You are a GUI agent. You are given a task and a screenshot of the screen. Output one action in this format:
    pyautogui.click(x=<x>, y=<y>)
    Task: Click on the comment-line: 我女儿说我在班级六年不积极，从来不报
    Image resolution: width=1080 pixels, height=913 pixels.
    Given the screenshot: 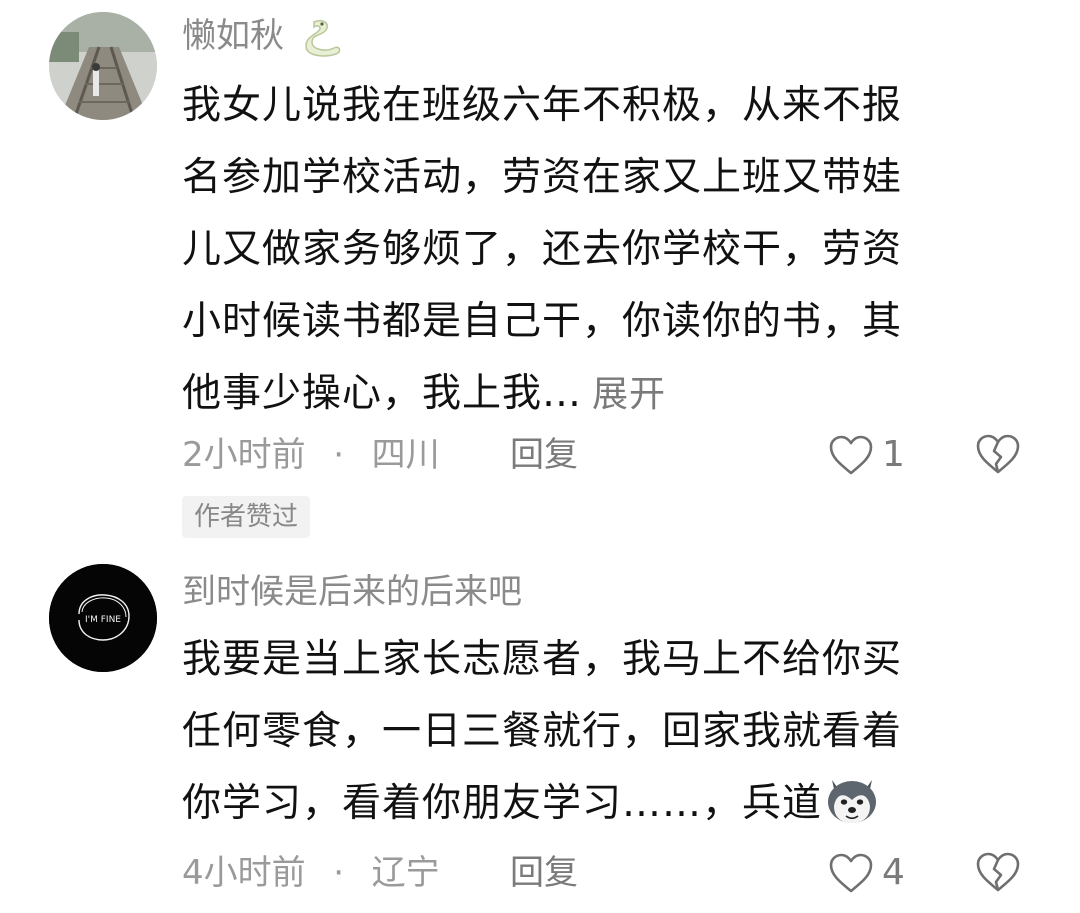 What is the action you would take?
    pyautogui.click(x=542, y=105)
    